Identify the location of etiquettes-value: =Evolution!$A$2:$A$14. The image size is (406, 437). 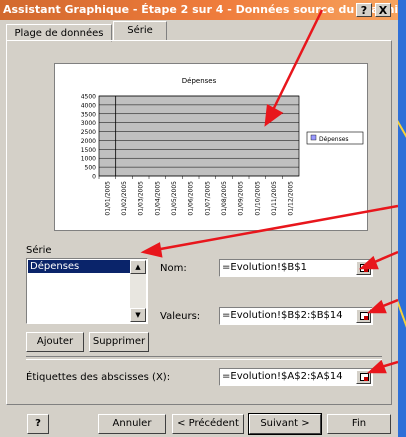
(282, 376).